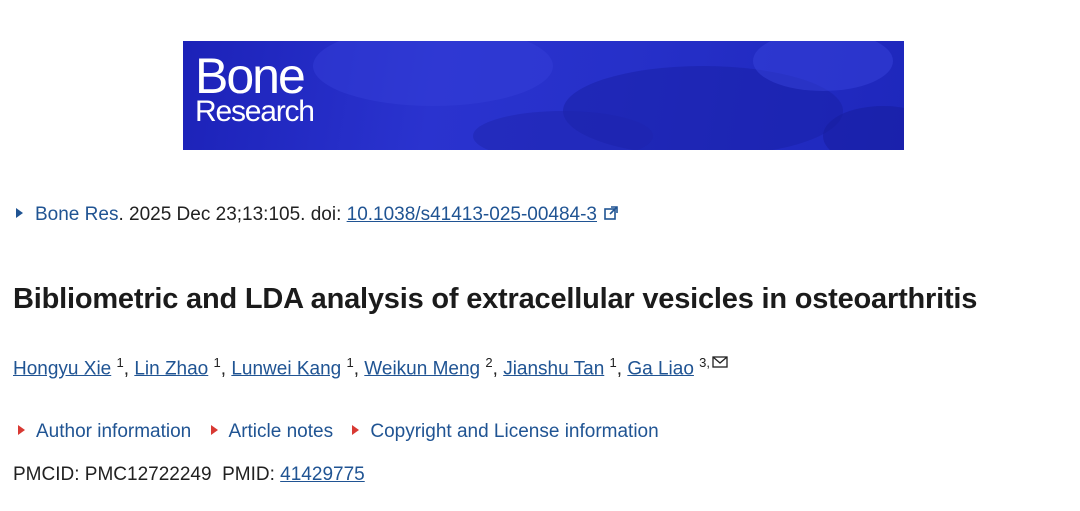 The image size is (1080, 511). What do you see at coordinates (422, 368) in the screenshot?
I see `author-link: Weikun Meng` at bounding box center [422, 368].